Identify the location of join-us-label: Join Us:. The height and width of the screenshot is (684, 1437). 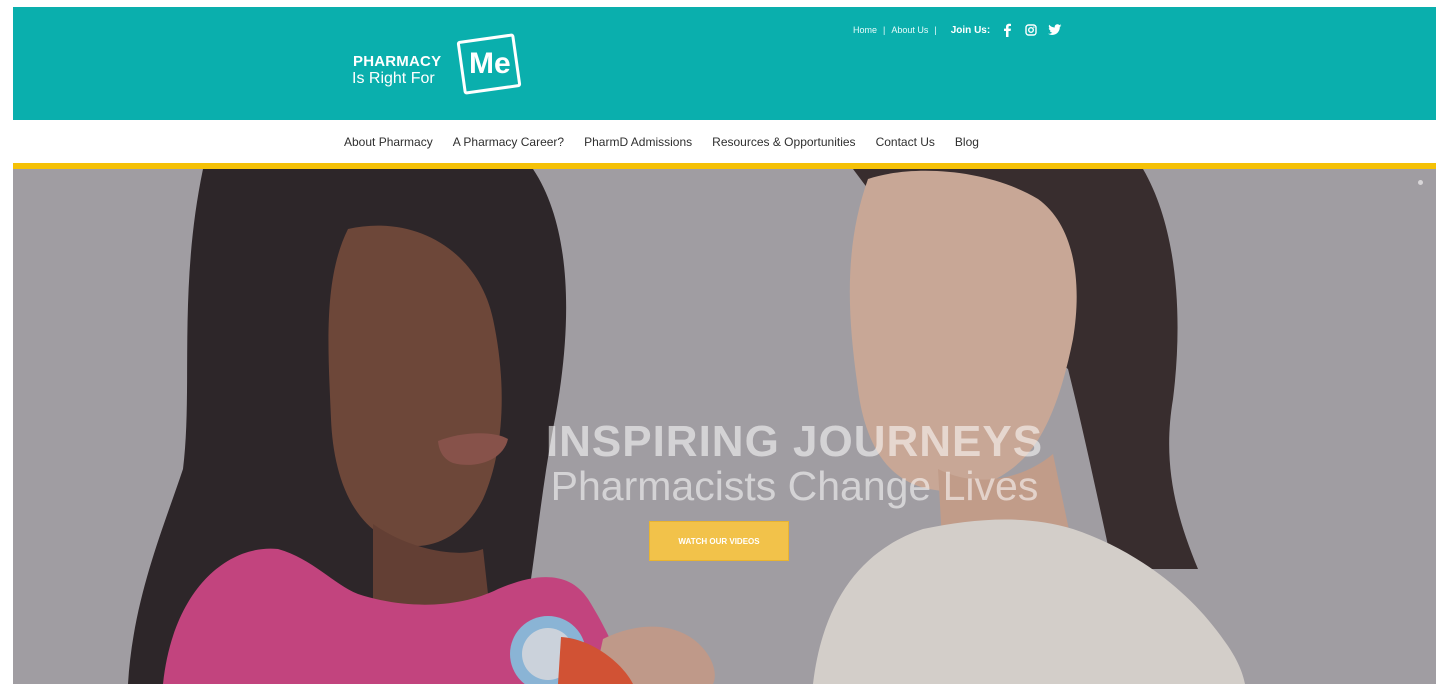
(970, 30).